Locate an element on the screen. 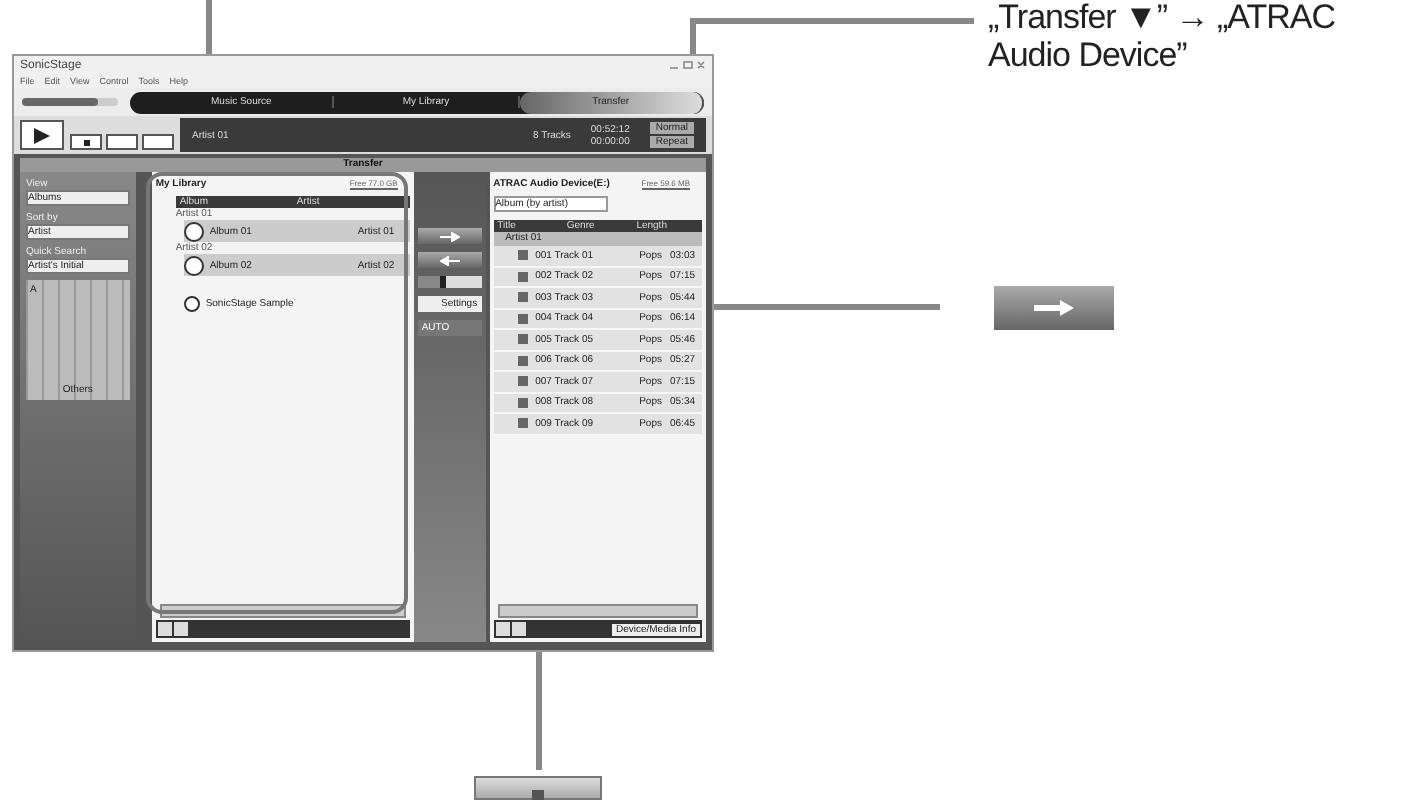 Image resolution: width=1412 pixels, height=800 pixels. stop-button-icon is located at coordinates (86, 142).